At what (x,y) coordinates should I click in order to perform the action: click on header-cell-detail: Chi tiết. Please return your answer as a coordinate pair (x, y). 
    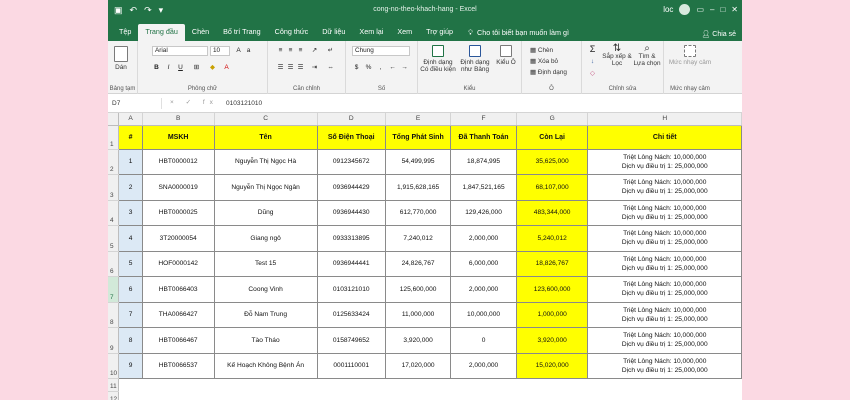
    Looking at the image, I should click on (664, 137).